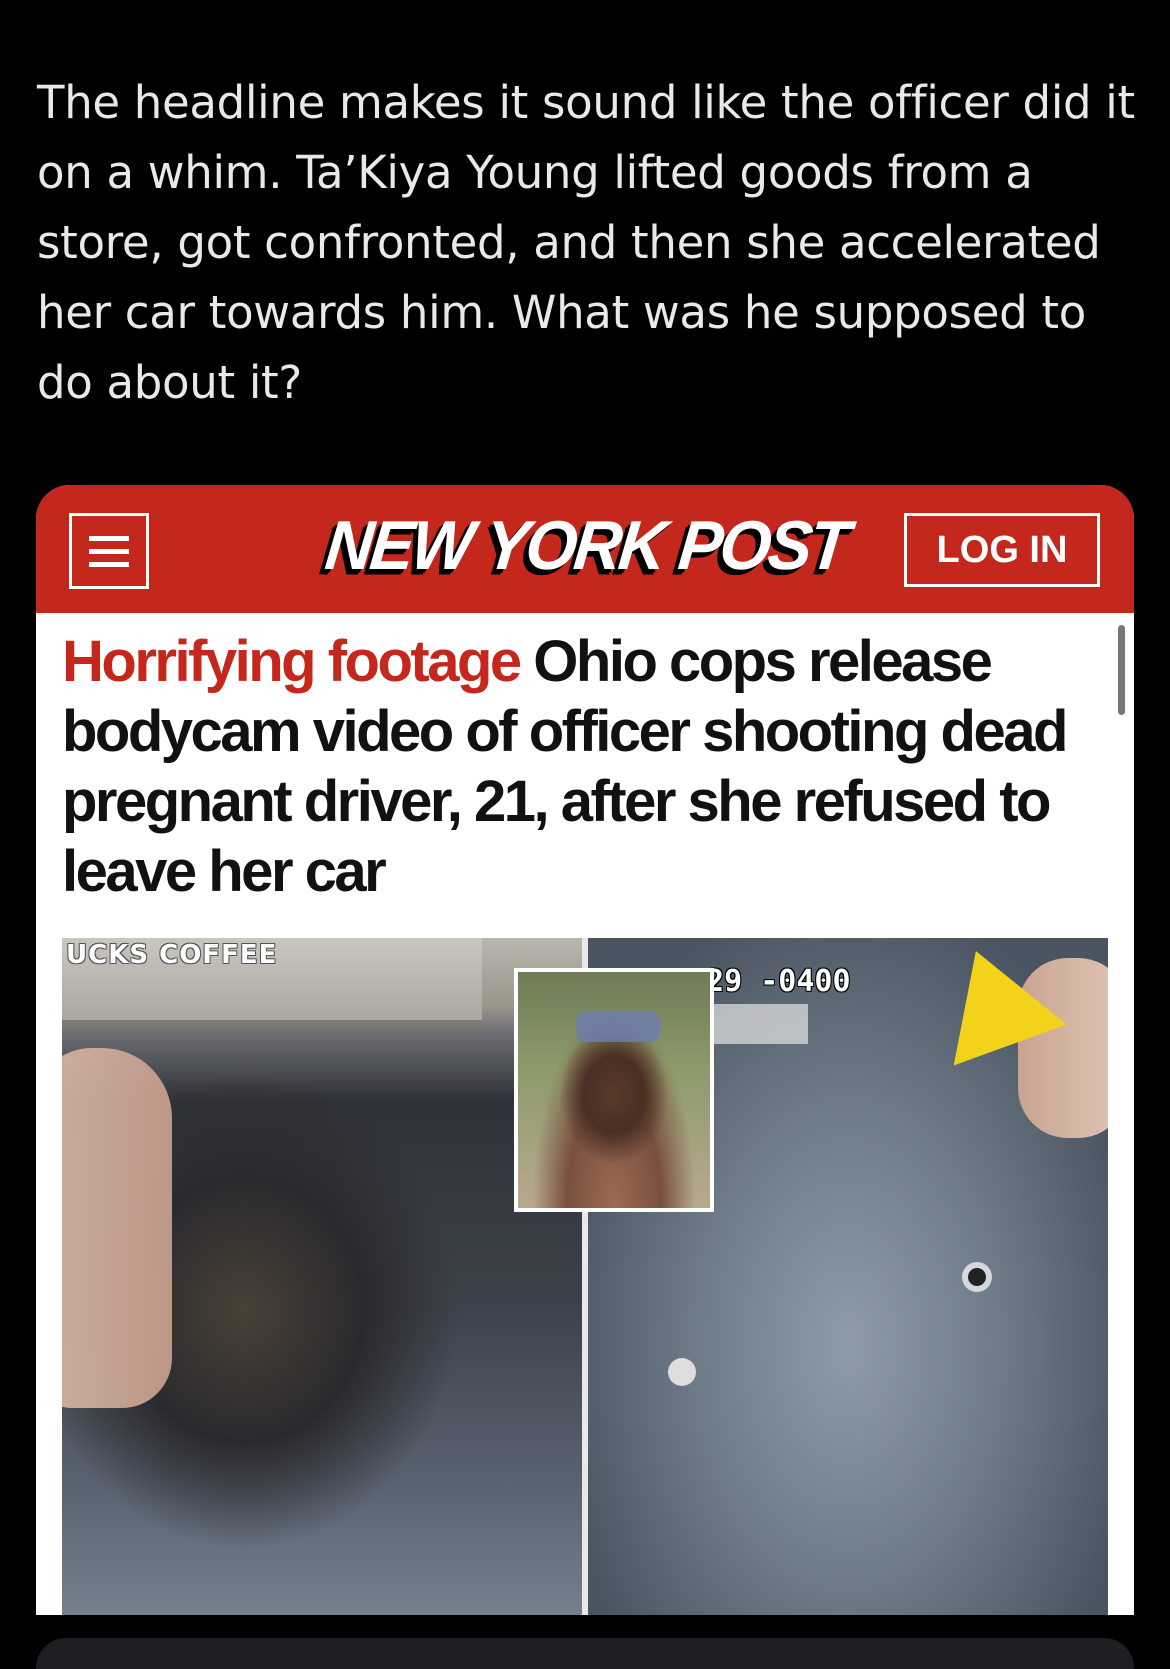 The width and height of the screenshot is (1170, 1669). Describe the element at coordinates (614, 1090) in the screenshot. I see `victim-portrait` at that location.